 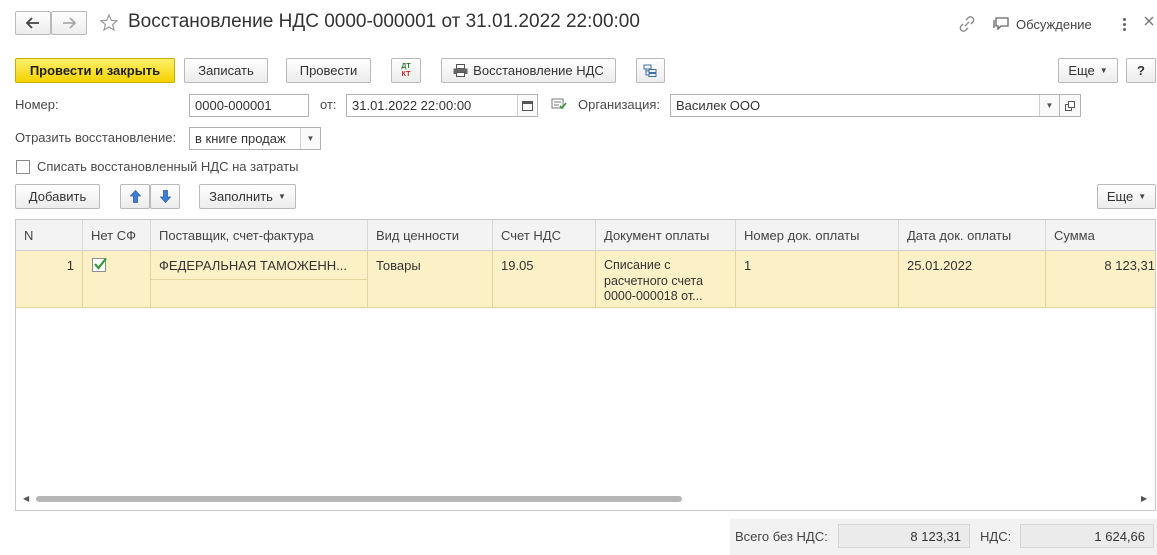 I want to click on back-button, so click(x=33, y=23).